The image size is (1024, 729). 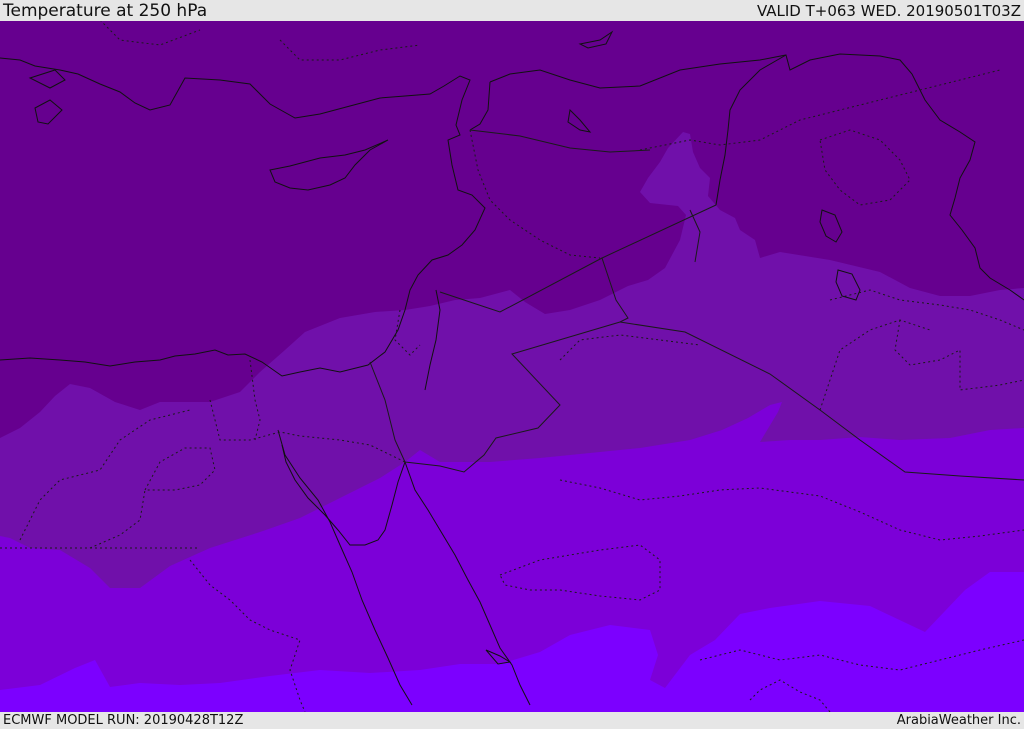 What do you see at coordinates (105, 11) in the screenshot?
I see `map-title: Temperature at 250 hPa` at bounding box center [105, 11].